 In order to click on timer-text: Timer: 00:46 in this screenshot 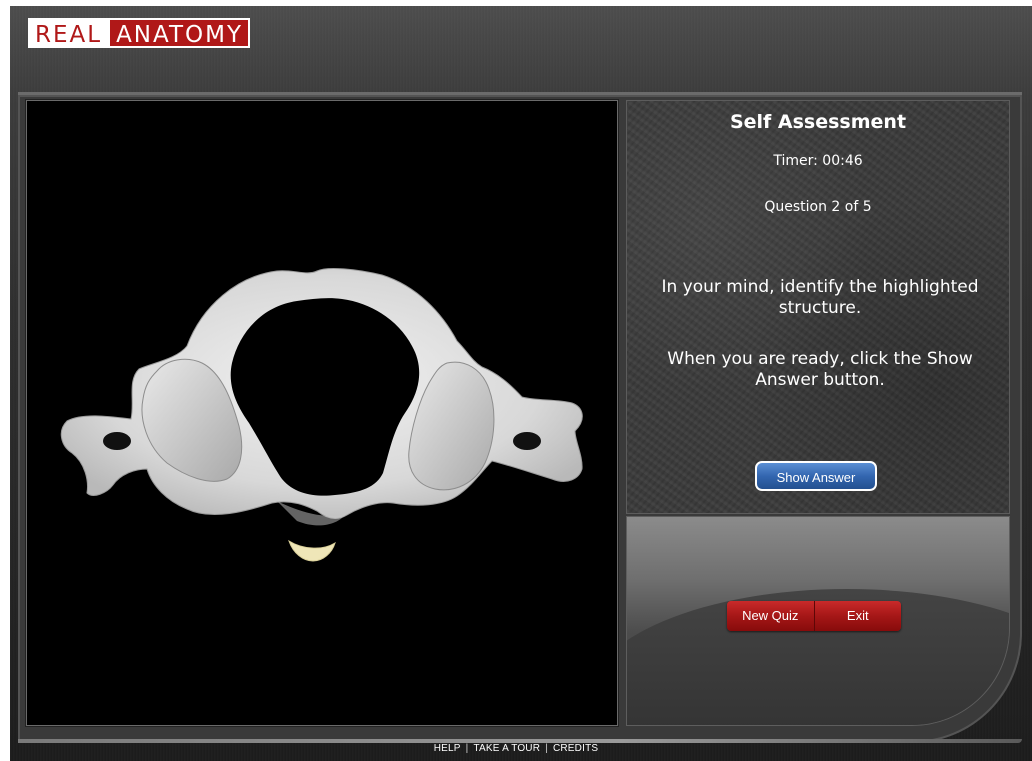, I will do `click(818, 161)`.